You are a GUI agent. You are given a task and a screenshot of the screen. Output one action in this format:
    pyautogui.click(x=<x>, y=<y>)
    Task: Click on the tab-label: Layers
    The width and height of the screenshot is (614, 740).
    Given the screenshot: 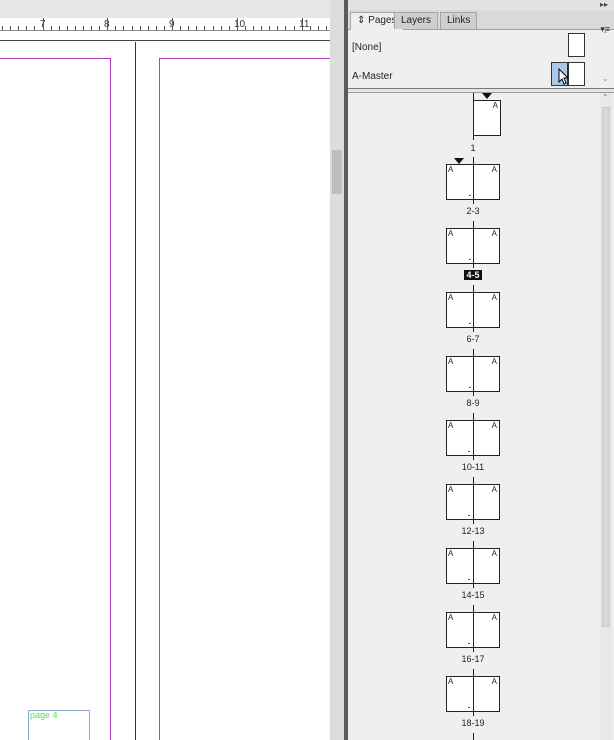 What is the action you would take?
    pyautogui.click(x=416, y=20)
    